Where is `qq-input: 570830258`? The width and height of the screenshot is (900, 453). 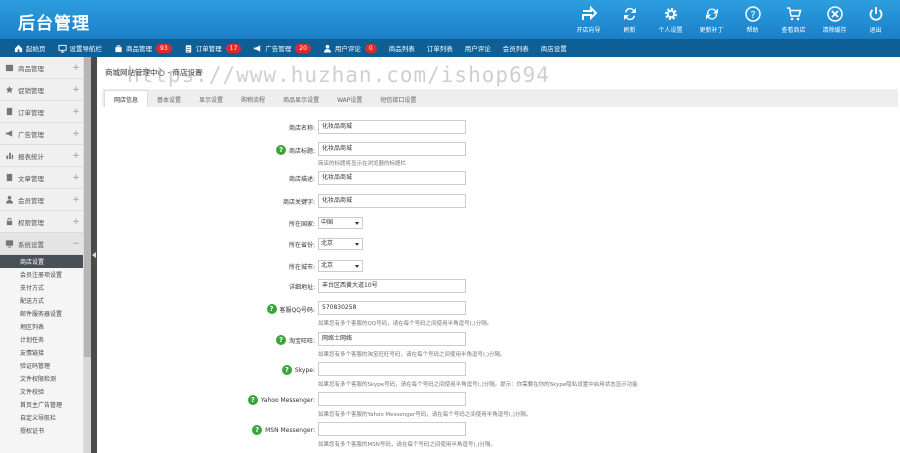 qq-input: 570830258 is located at coordinates (392, 308).